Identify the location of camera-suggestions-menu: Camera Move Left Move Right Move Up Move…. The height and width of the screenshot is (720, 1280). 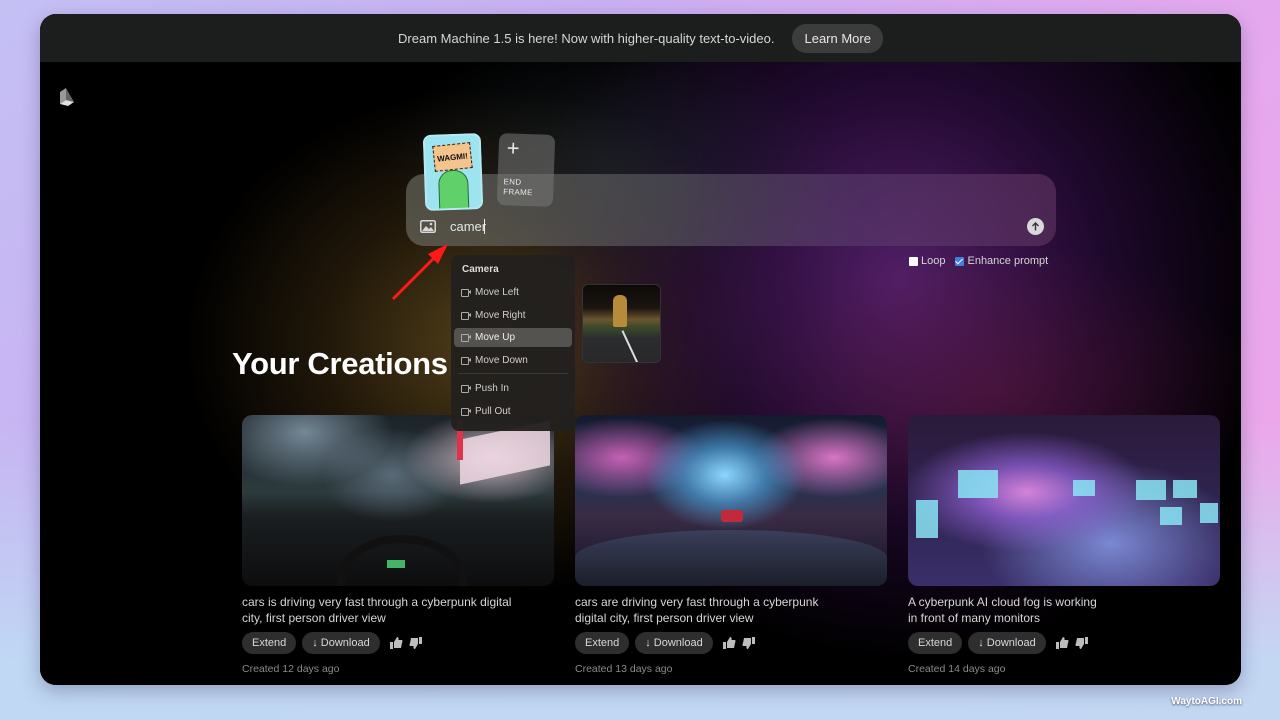
(513, 343).